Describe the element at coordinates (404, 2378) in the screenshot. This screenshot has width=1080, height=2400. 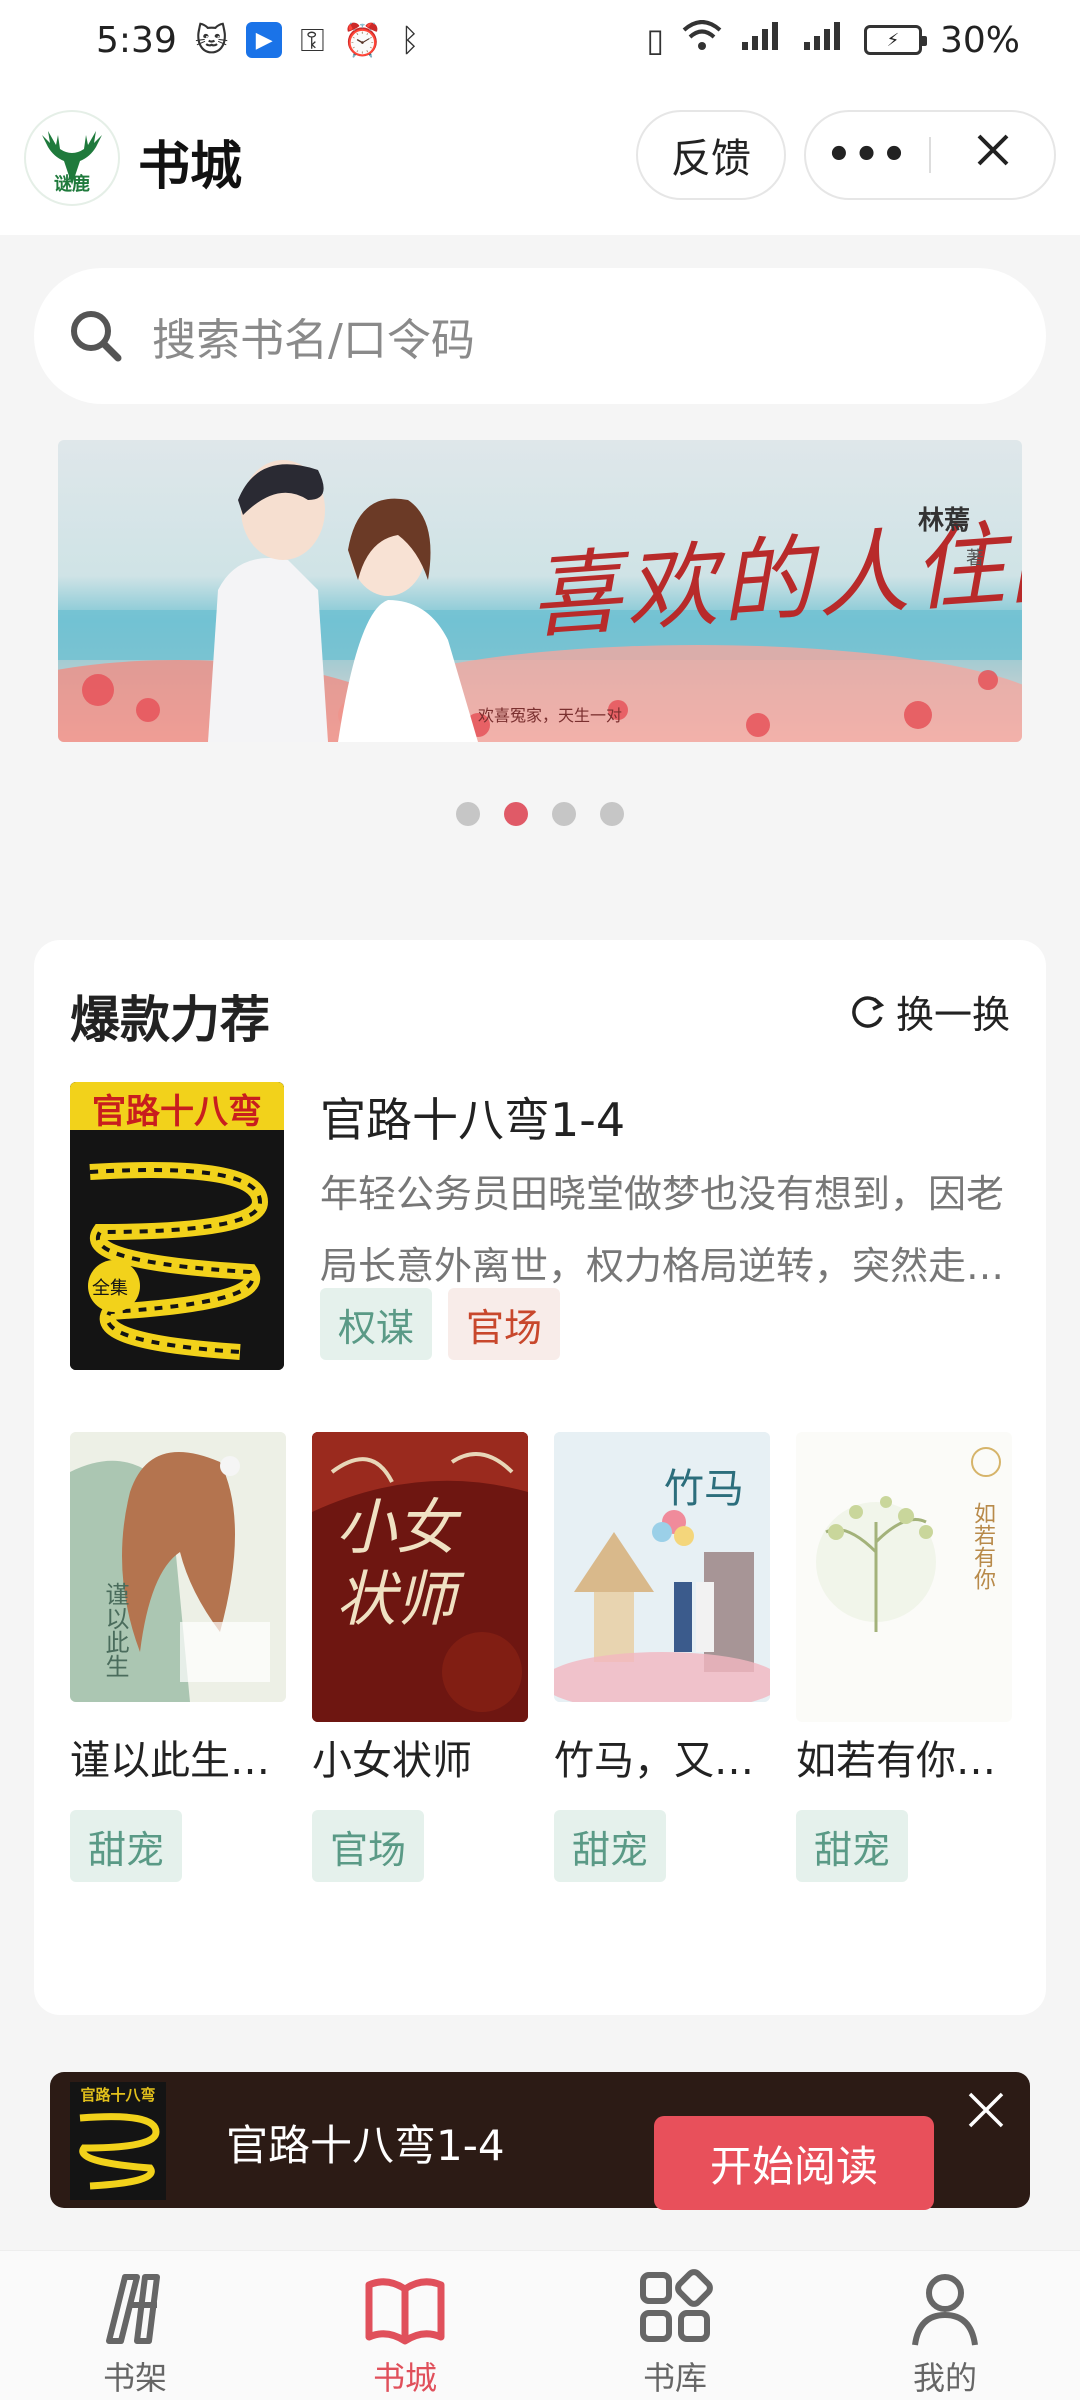
I see `nav-label: 书城` at that location.